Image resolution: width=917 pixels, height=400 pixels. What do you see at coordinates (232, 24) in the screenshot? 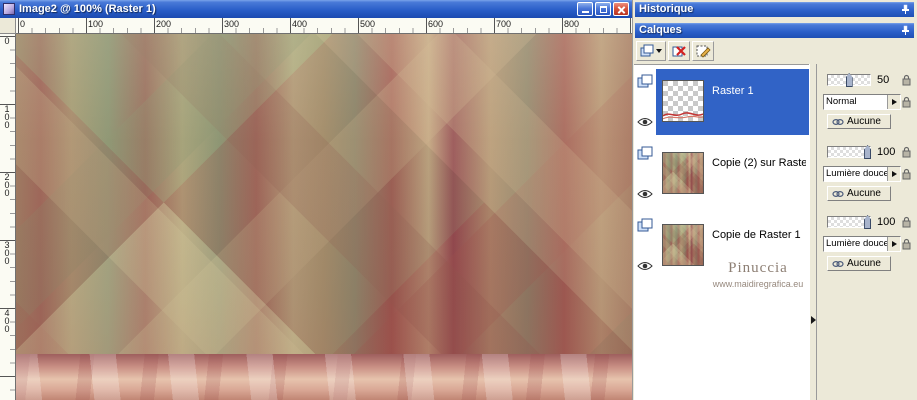
I see `h-ruler-label: 300` at bounding box center [232, 24].